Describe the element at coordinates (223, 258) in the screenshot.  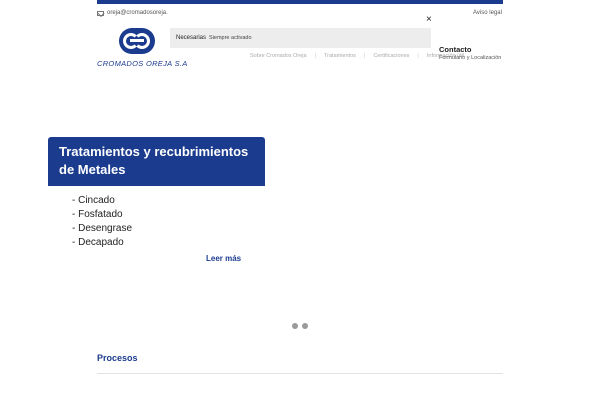
I see `leer-mas-link: Leer más` at that location.